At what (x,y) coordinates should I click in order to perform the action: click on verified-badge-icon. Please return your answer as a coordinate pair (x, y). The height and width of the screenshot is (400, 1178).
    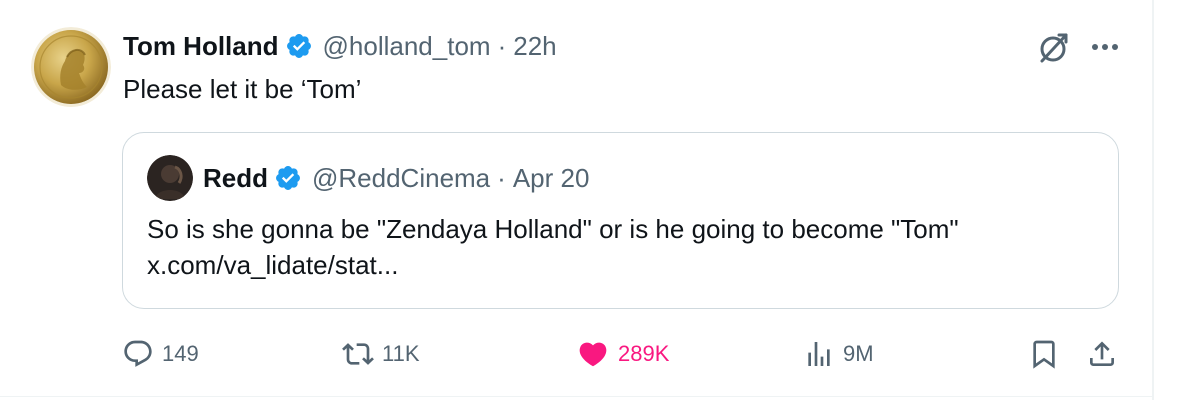
    Looking at the image, I should click on (299, 46).